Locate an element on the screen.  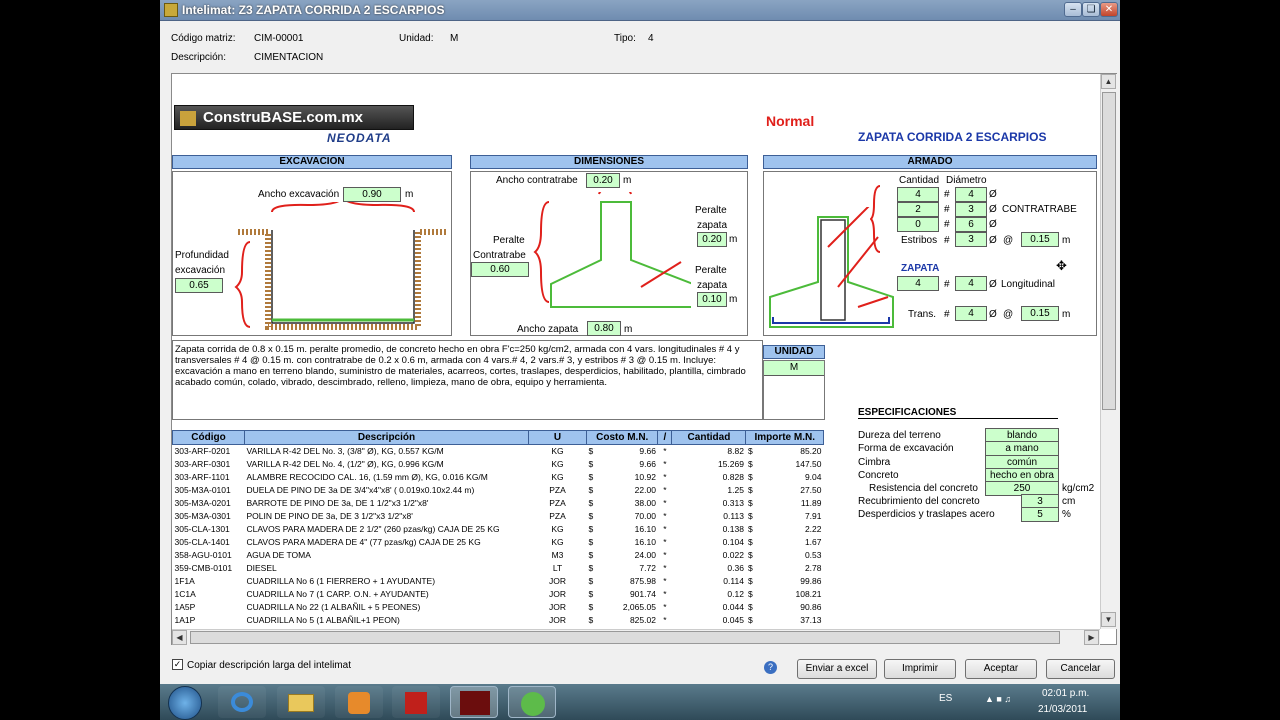
explorer-folder-icon is located at coordinates (301, 702).